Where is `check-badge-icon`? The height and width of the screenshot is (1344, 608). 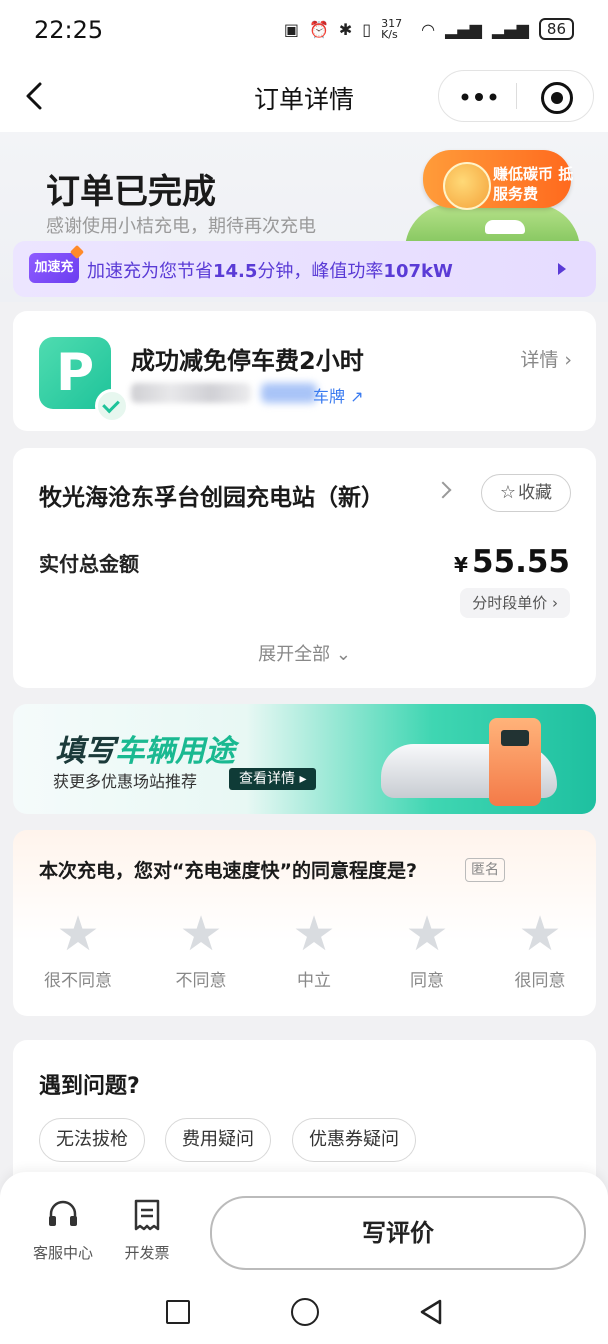 check-badge-icon is located at coordinates (112, 406).